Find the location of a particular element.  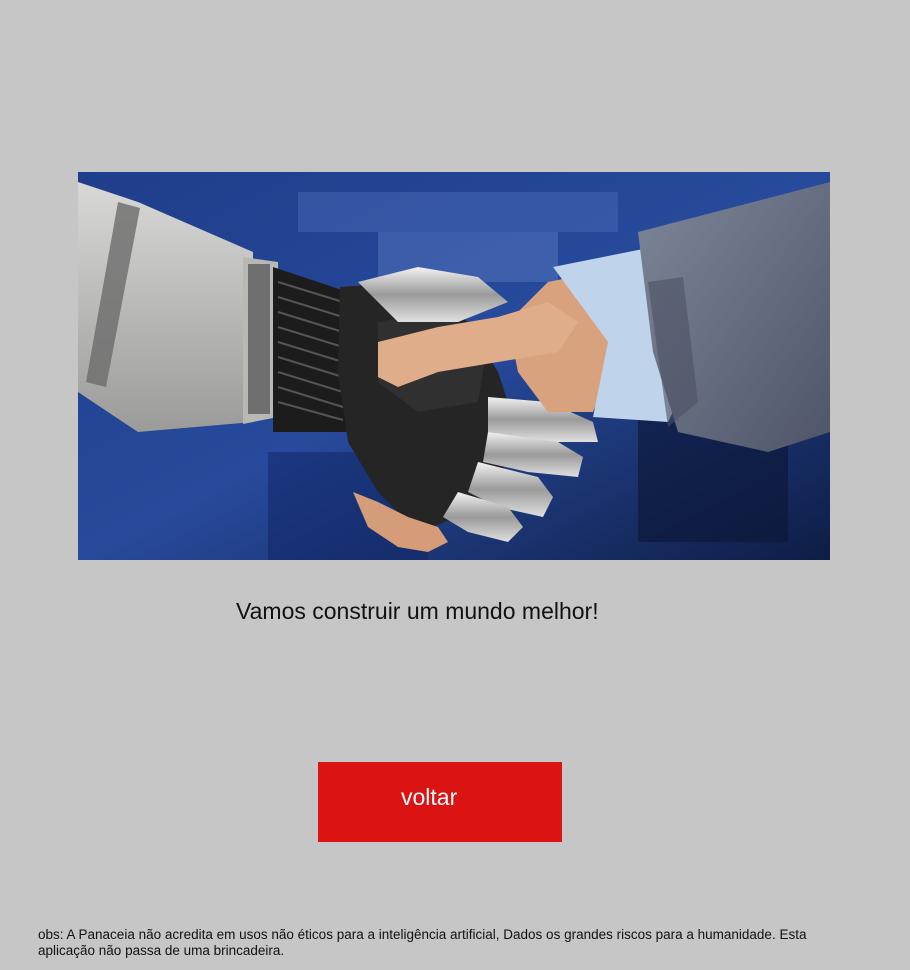

back-button: voltar is located at coordinates (440, 802).